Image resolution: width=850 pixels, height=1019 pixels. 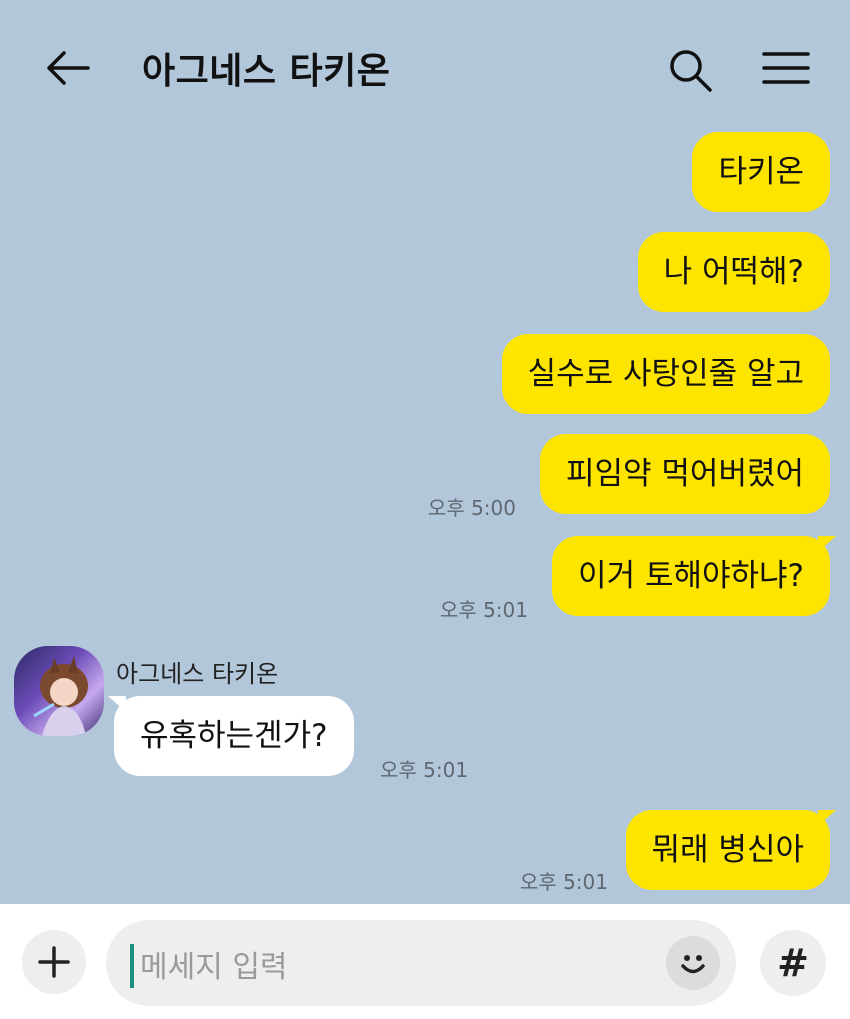 I want to click on avatar-image, so click(x=60, y=696).